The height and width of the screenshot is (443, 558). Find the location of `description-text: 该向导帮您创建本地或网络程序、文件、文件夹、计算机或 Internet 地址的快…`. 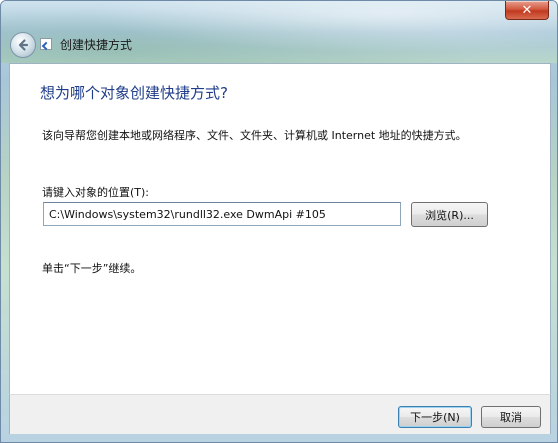

description-text: 该向导帮您创建本地或网络程序、文件、文件夹、计算机或 Internet 地址的快… is located at coordinates (254, 135).